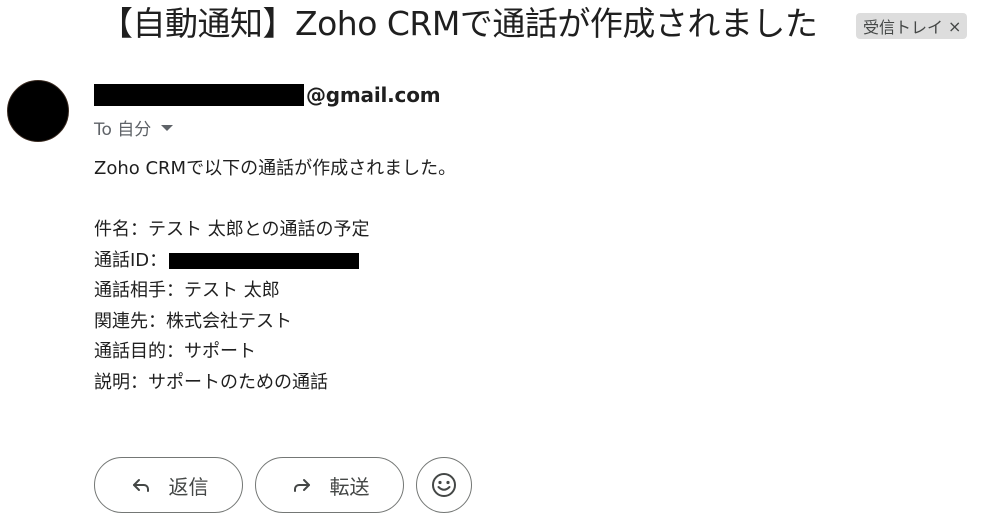 The image size is (992, 522). I want to click on smiley-face-icon, so click(444, 485).